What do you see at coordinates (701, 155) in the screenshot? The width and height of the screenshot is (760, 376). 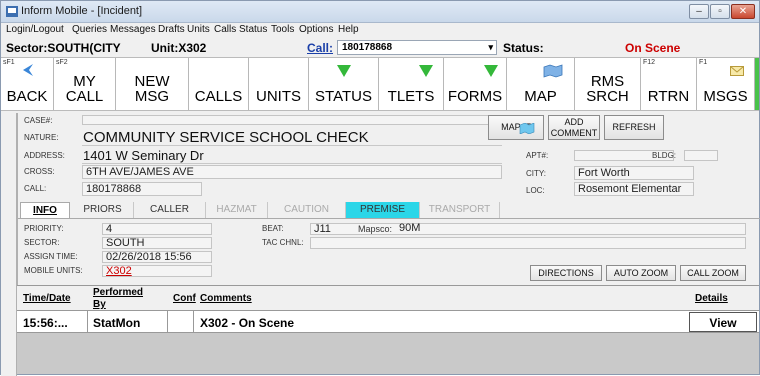 I see `bldg-field` at bounding box center [701, 155].